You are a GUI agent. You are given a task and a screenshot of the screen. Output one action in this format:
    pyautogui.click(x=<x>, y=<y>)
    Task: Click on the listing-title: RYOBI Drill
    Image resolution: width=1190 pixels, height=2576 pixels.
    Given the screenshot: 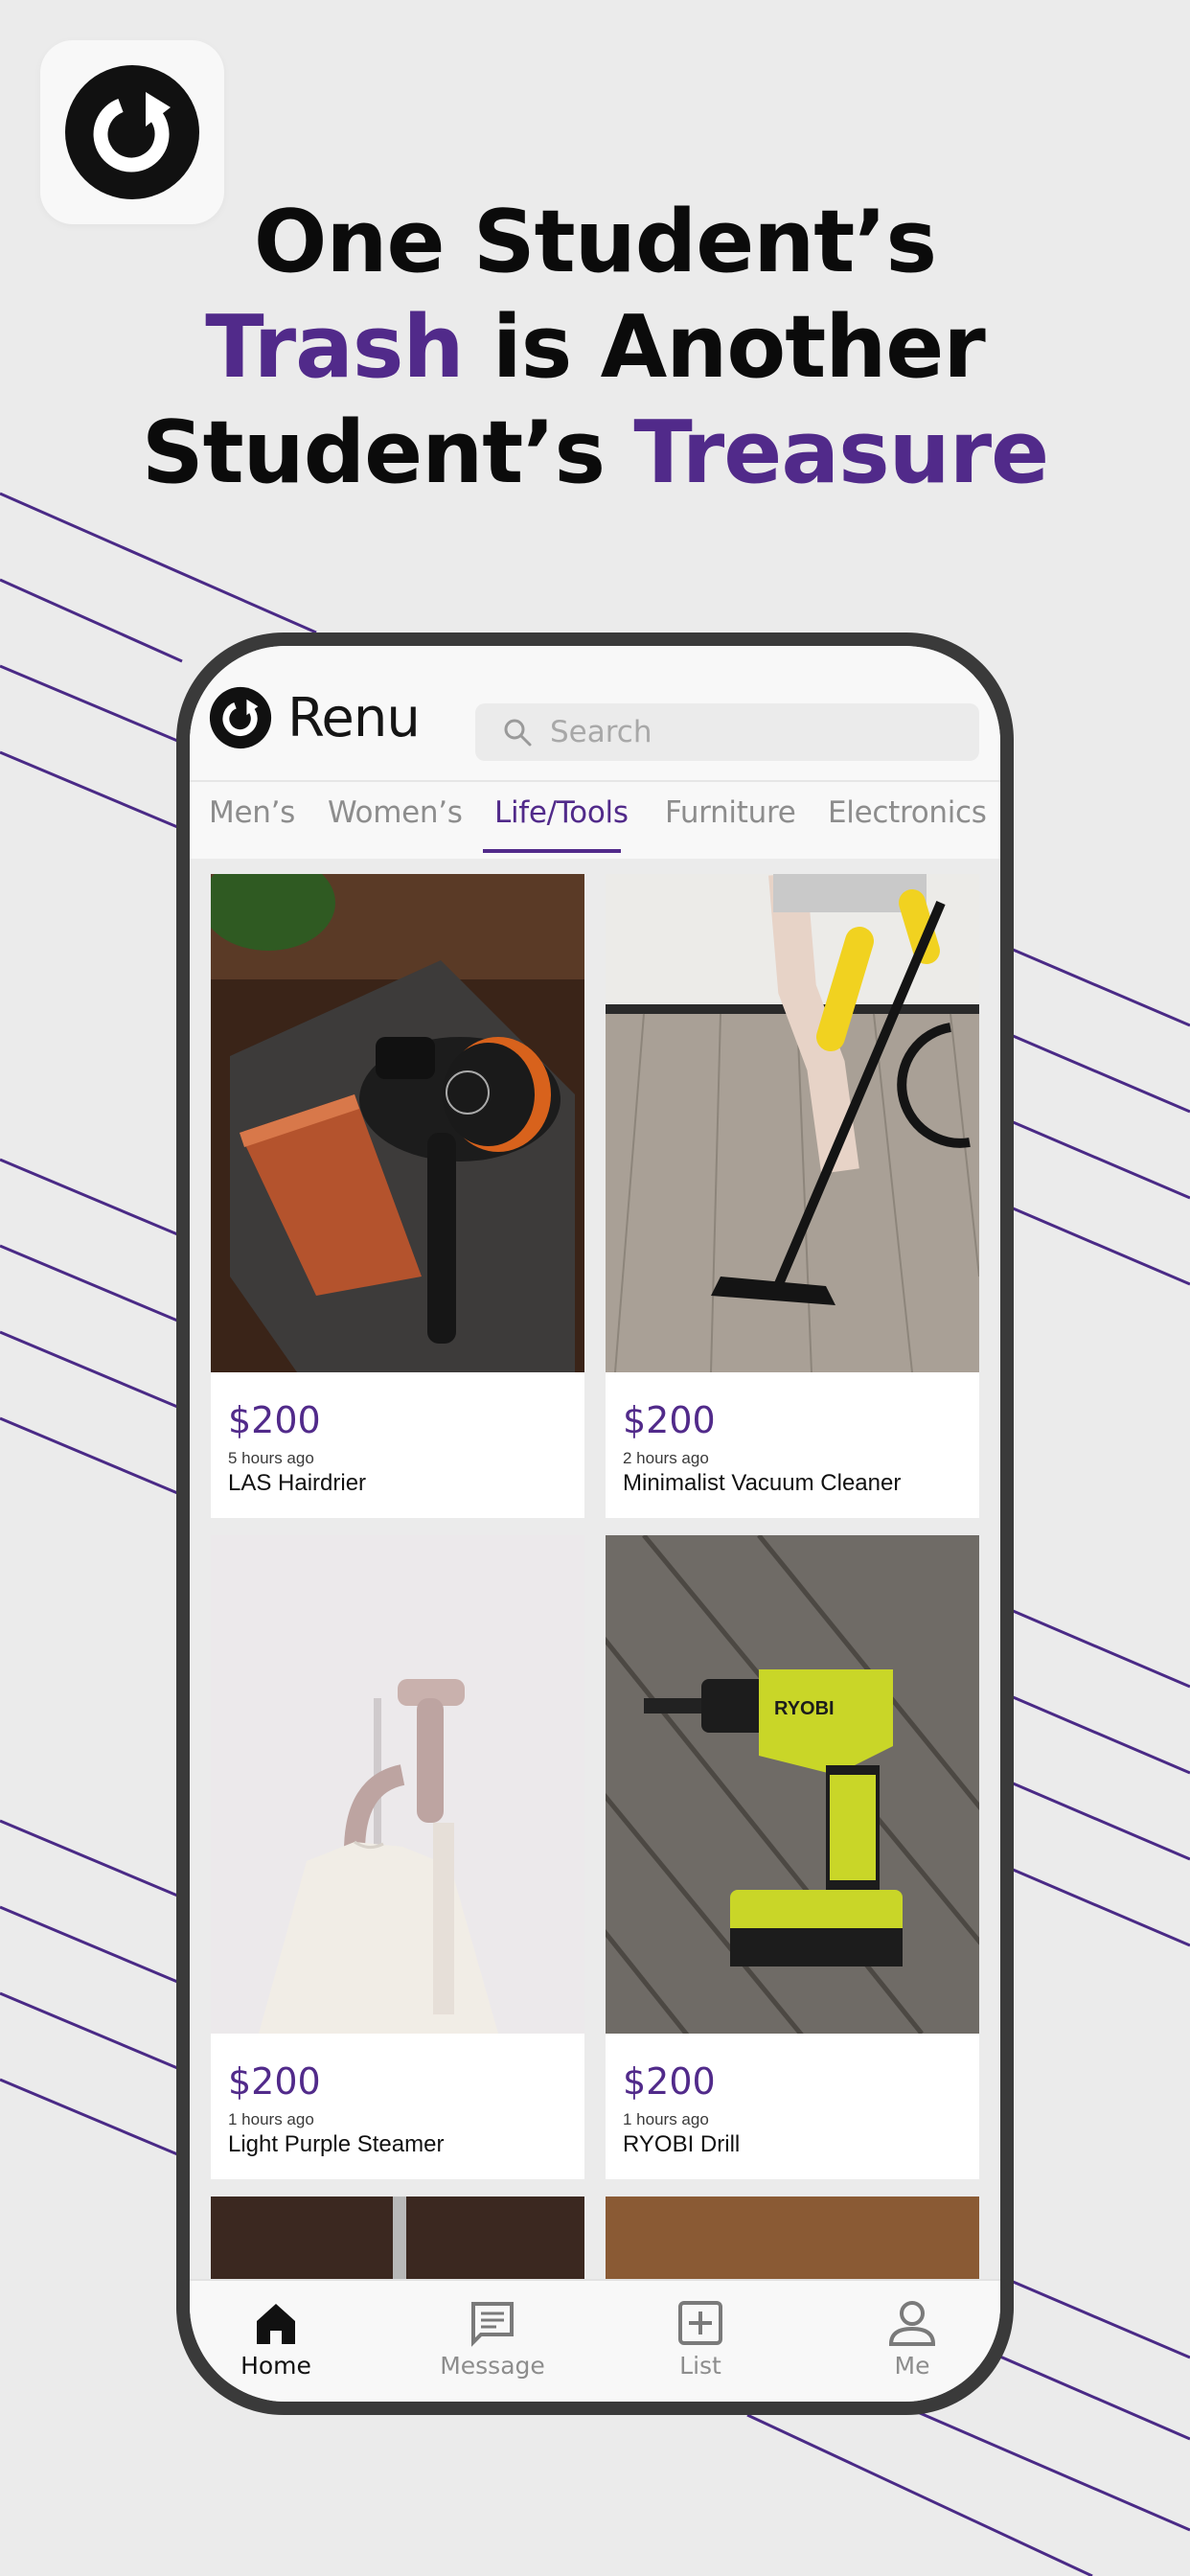 What is the action you would take?
    pyautogui.click(x=682, y=2144)
    